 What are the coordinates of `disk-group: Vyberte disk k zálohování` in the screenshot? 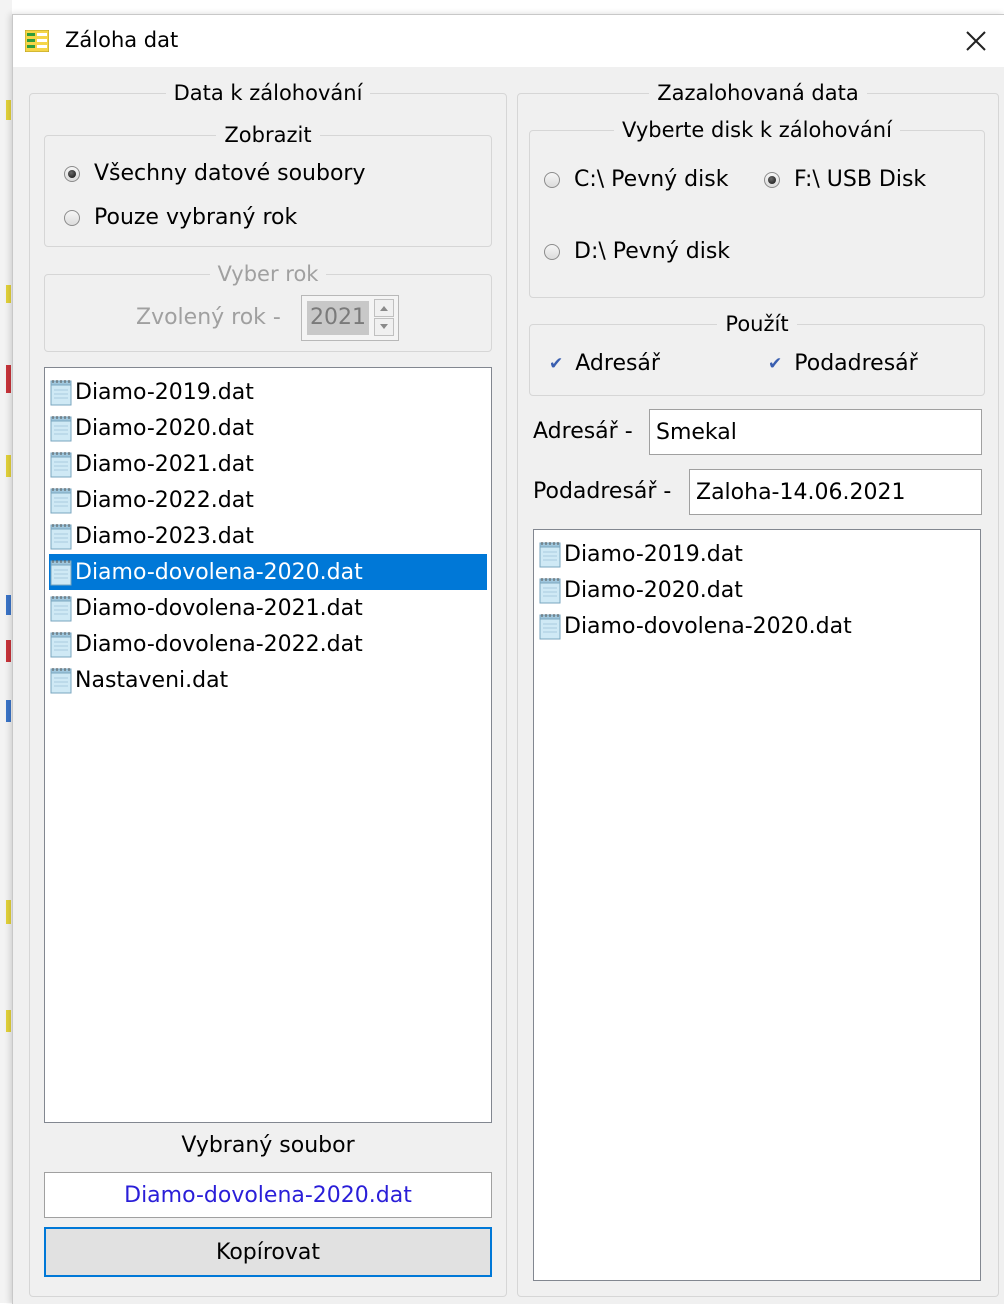 It's located at (757, 208).